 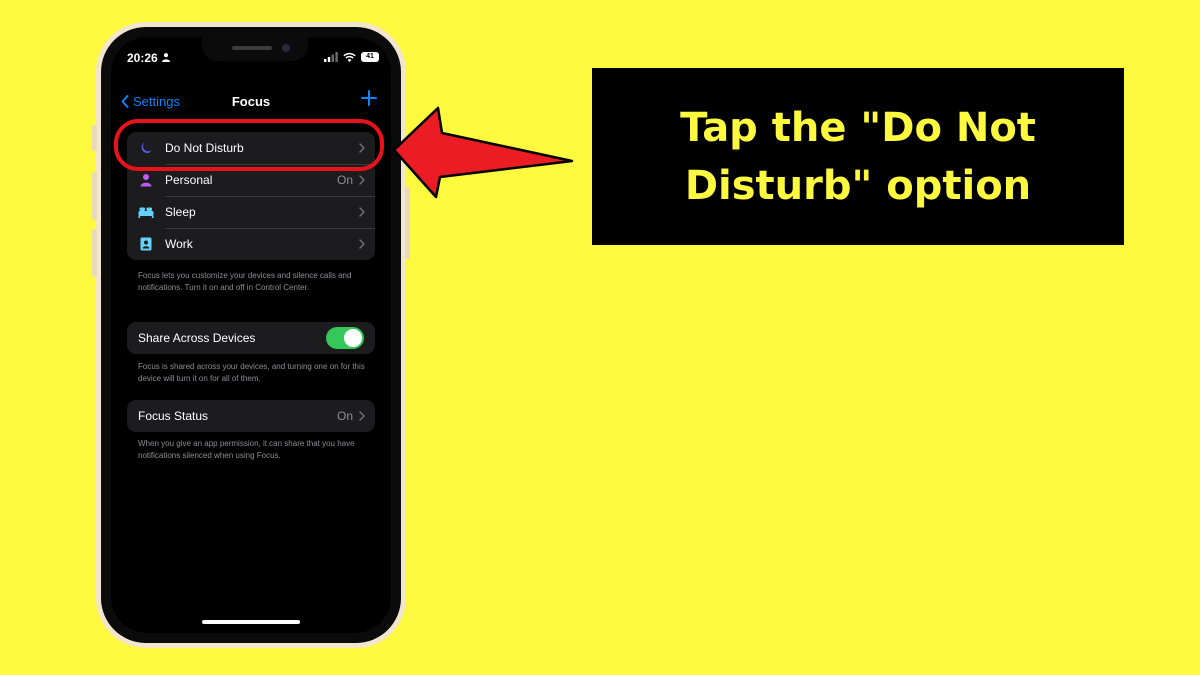 I want to click on bed-icon, so click(x=146, y=212).